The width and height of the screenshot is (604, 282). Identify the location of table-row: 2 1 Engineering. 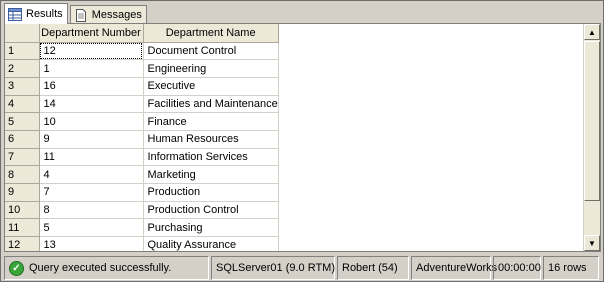
(142, 68).